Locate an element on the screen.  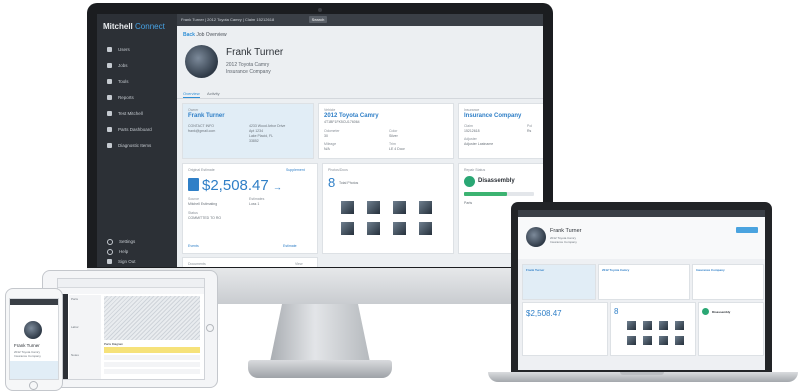
phone-top-bar is located at coordinates (34, 302).